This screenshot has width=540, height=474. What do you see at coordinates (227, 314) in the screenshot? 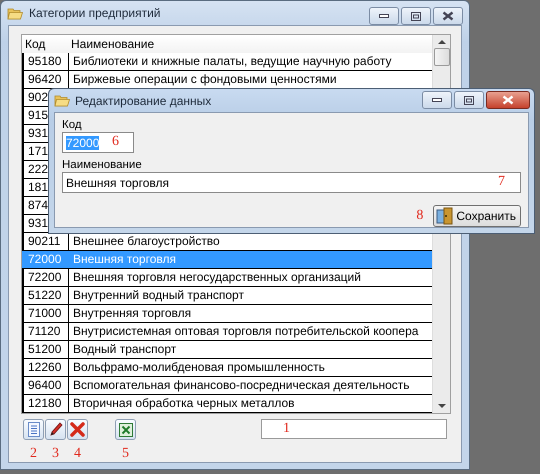
I see `table-row: 71000 Внутренняя торговля` at bounding box center [227, 314].